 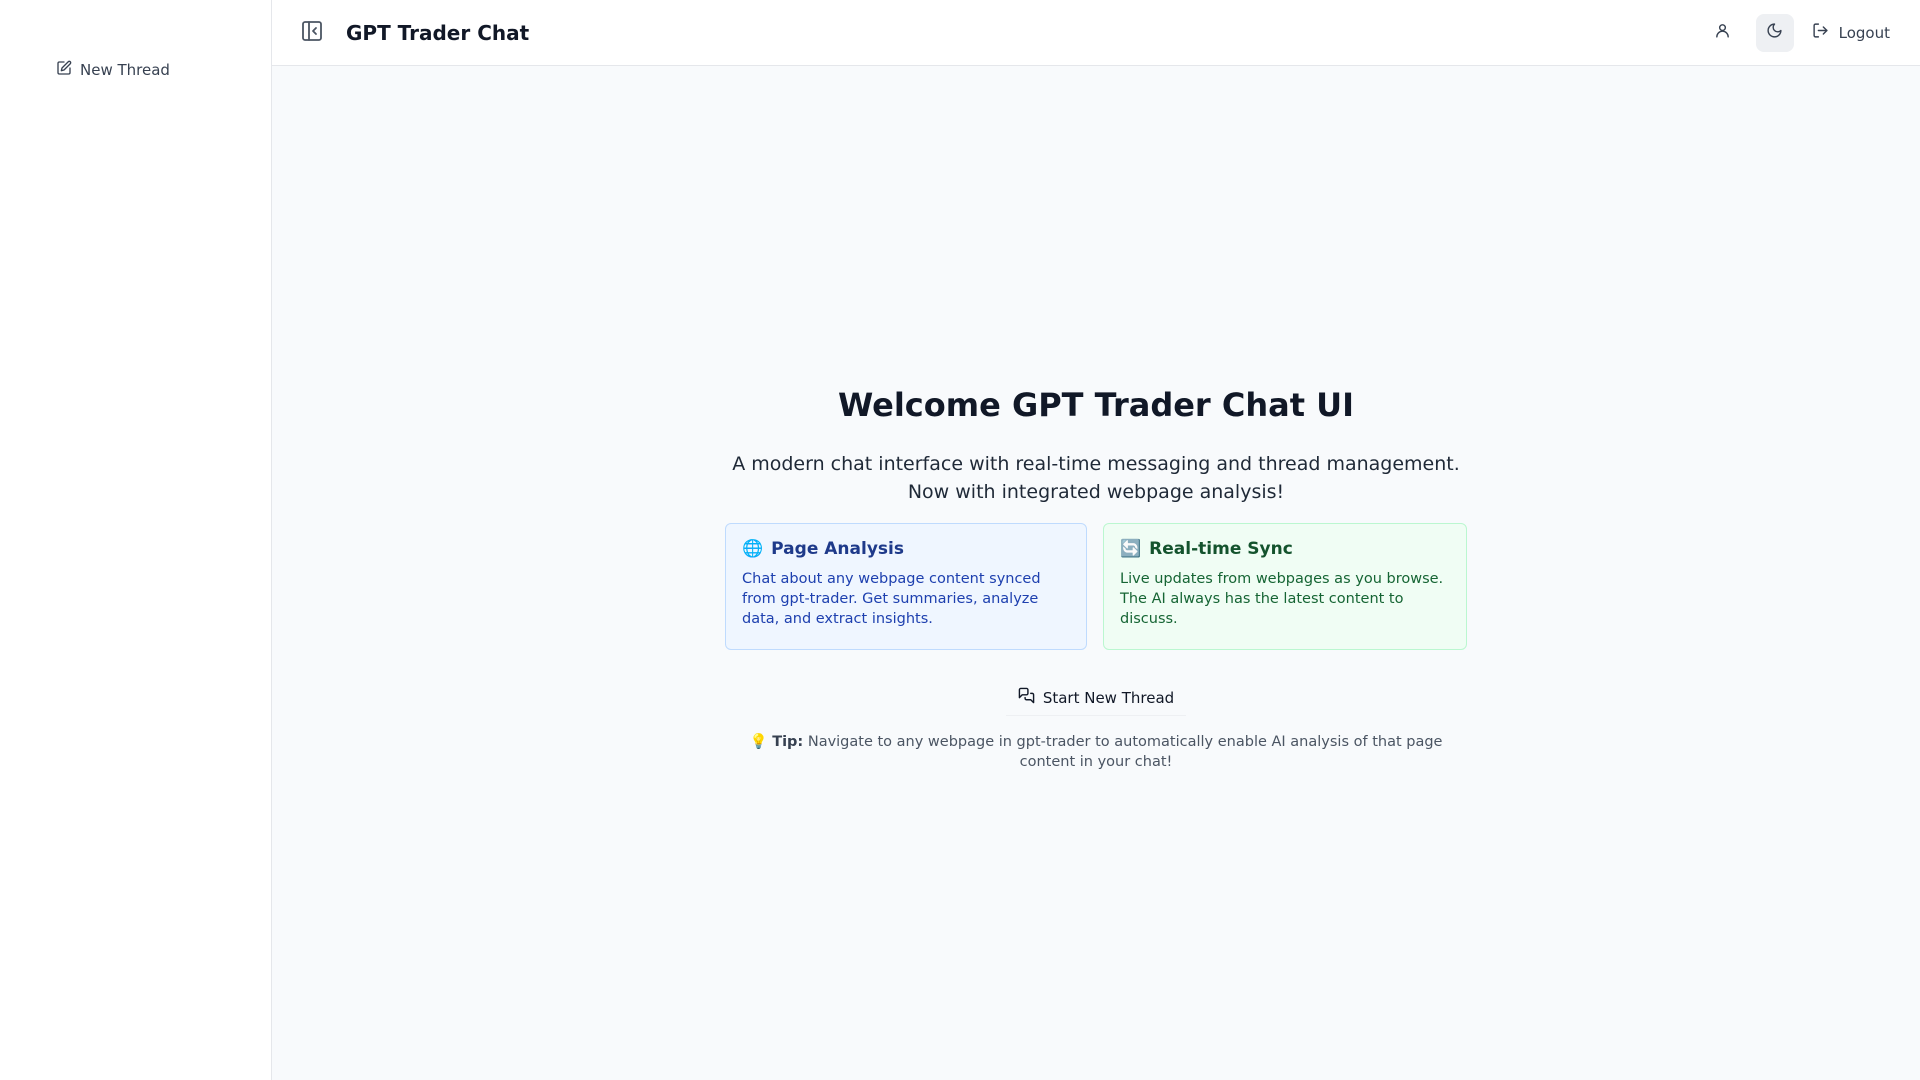 I want to click on logout-button: Logout, so click(x=1851, y=32).